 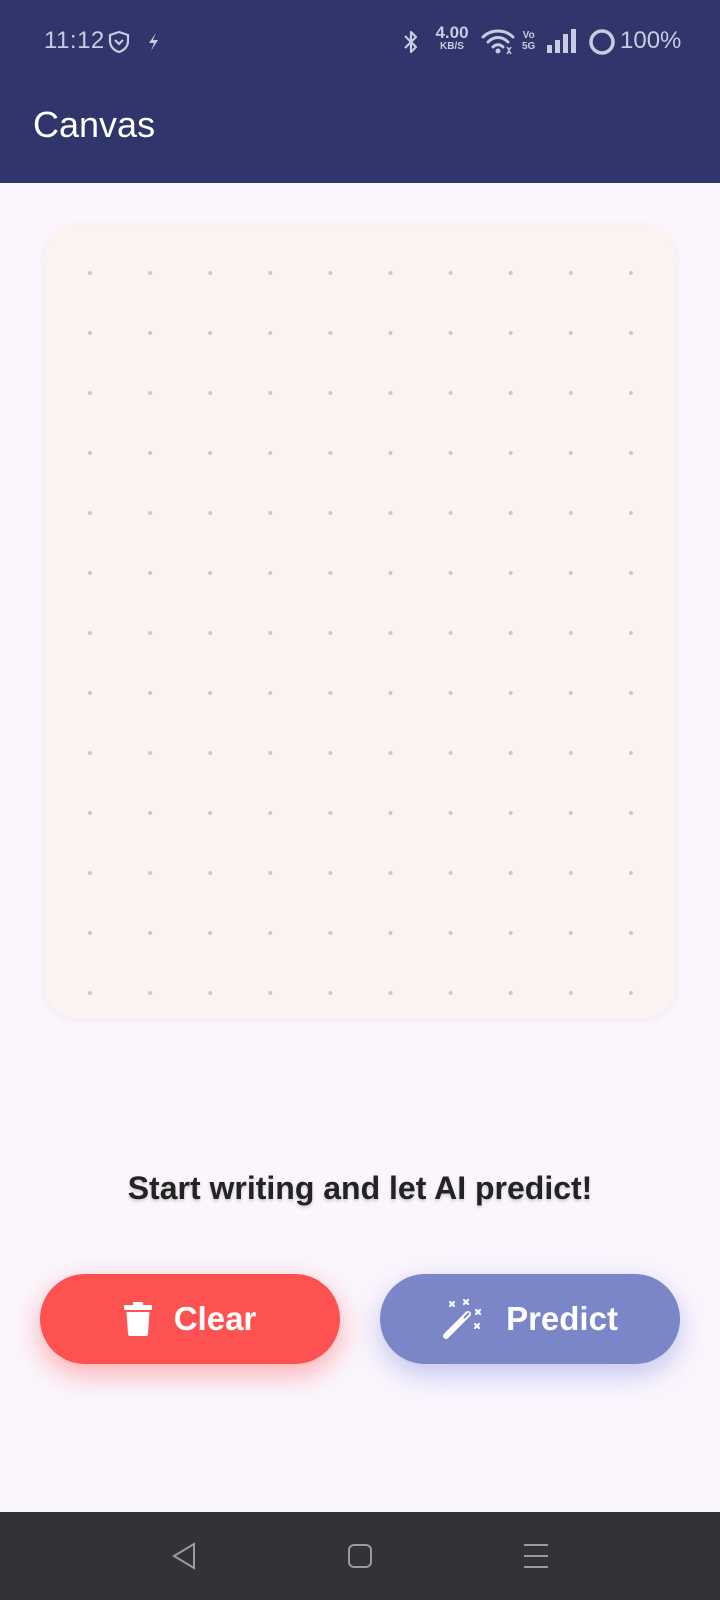 What do you see at coordinates (452, 46) in the screenshot?
I see `network-speed-unit: KB/S` at bounding box center [452, 46].